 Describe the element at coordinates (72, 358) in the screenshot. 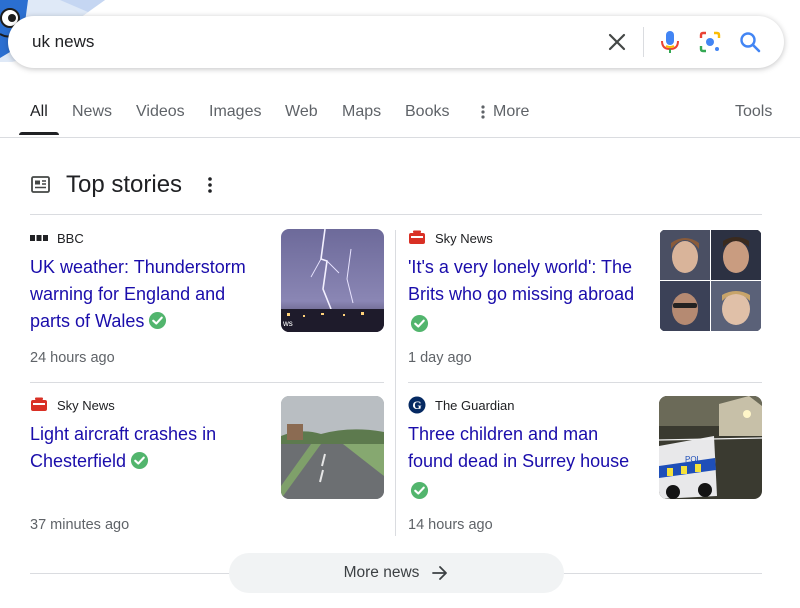

I see `story-time: 24 hours ago` at that location.